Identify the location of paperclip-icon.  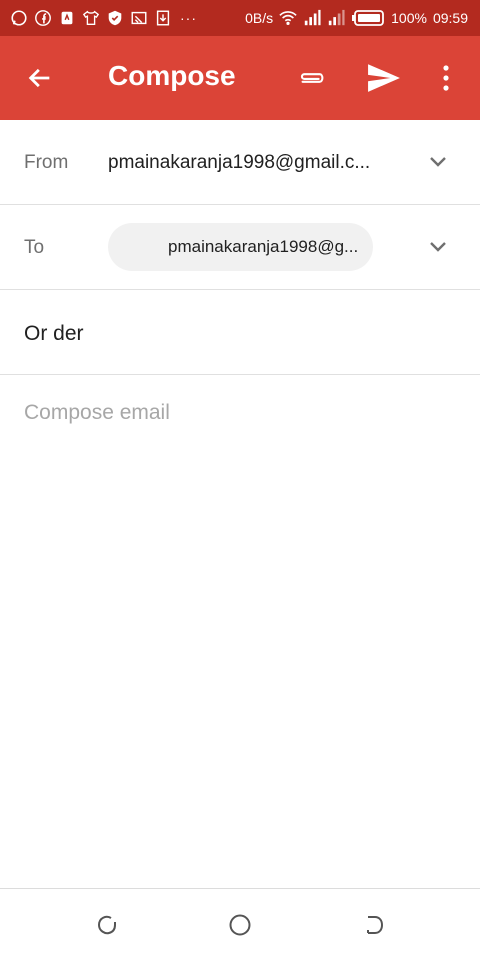
(312, 78).